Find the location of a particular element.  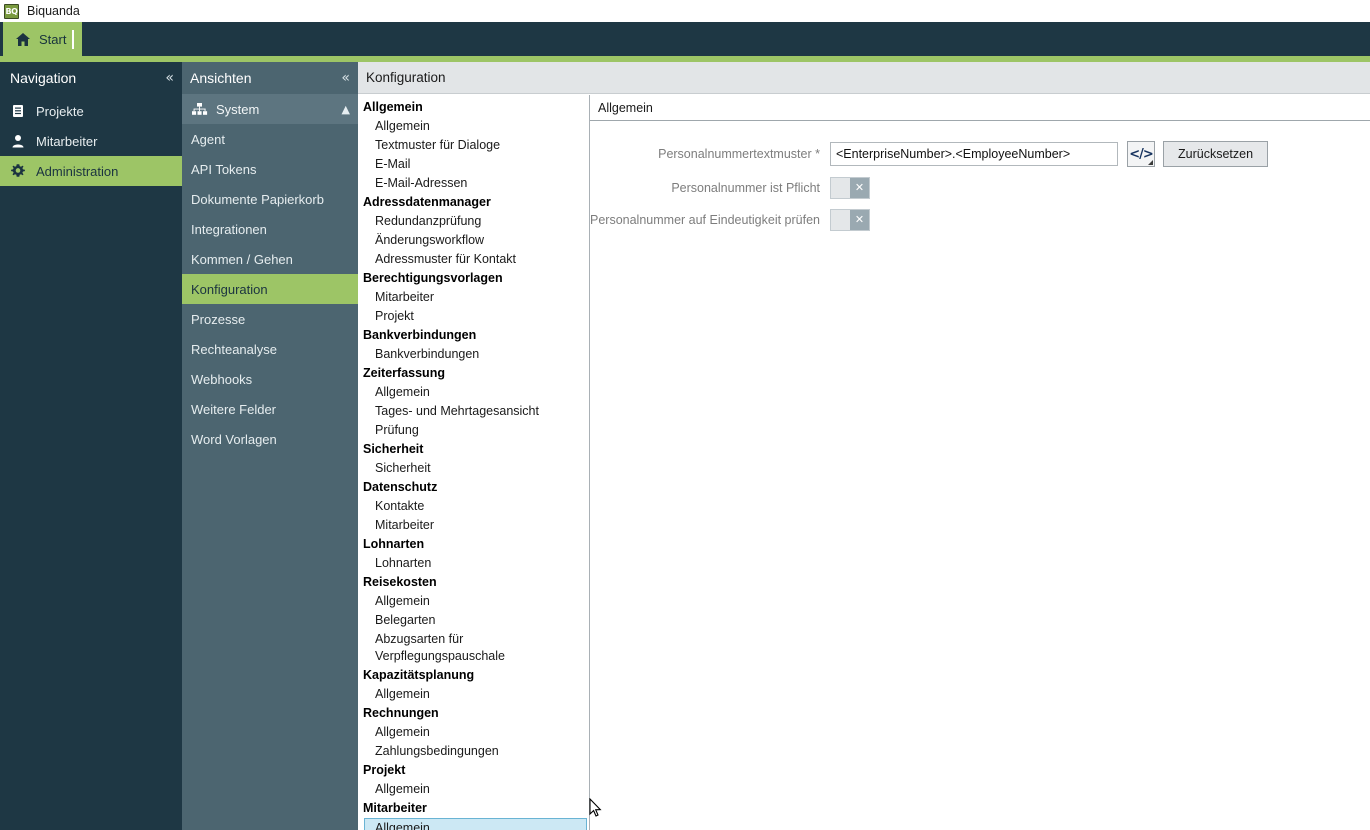

gear-icon is located at coordinates (18, 170).